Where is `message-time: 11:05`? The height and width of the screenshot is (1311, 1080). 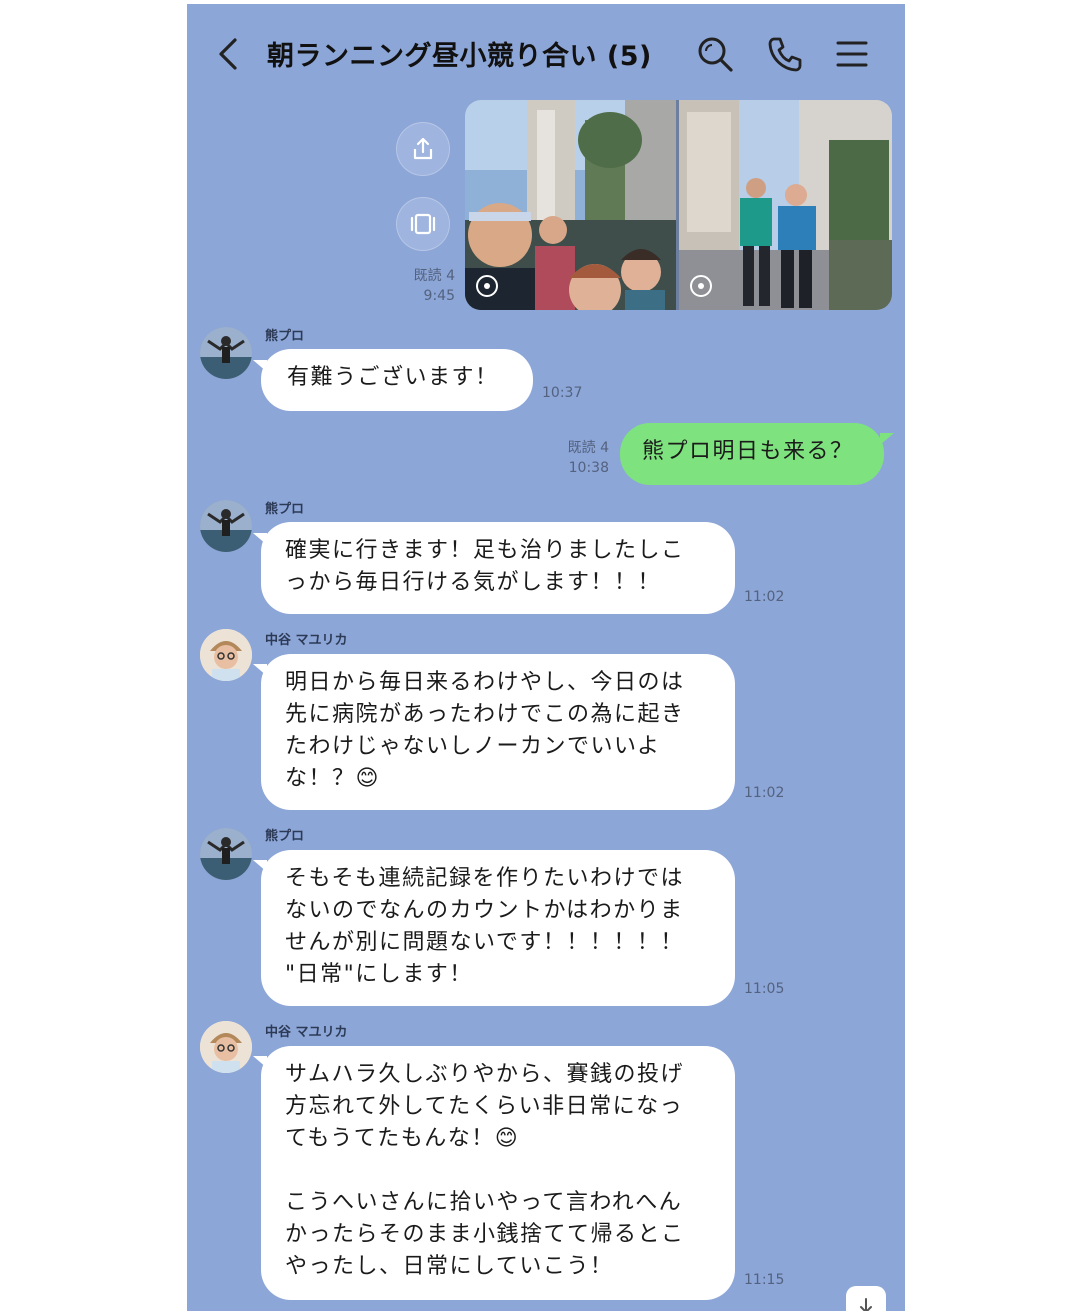
message-time: 11:05 is located at coordinates (764, 989).